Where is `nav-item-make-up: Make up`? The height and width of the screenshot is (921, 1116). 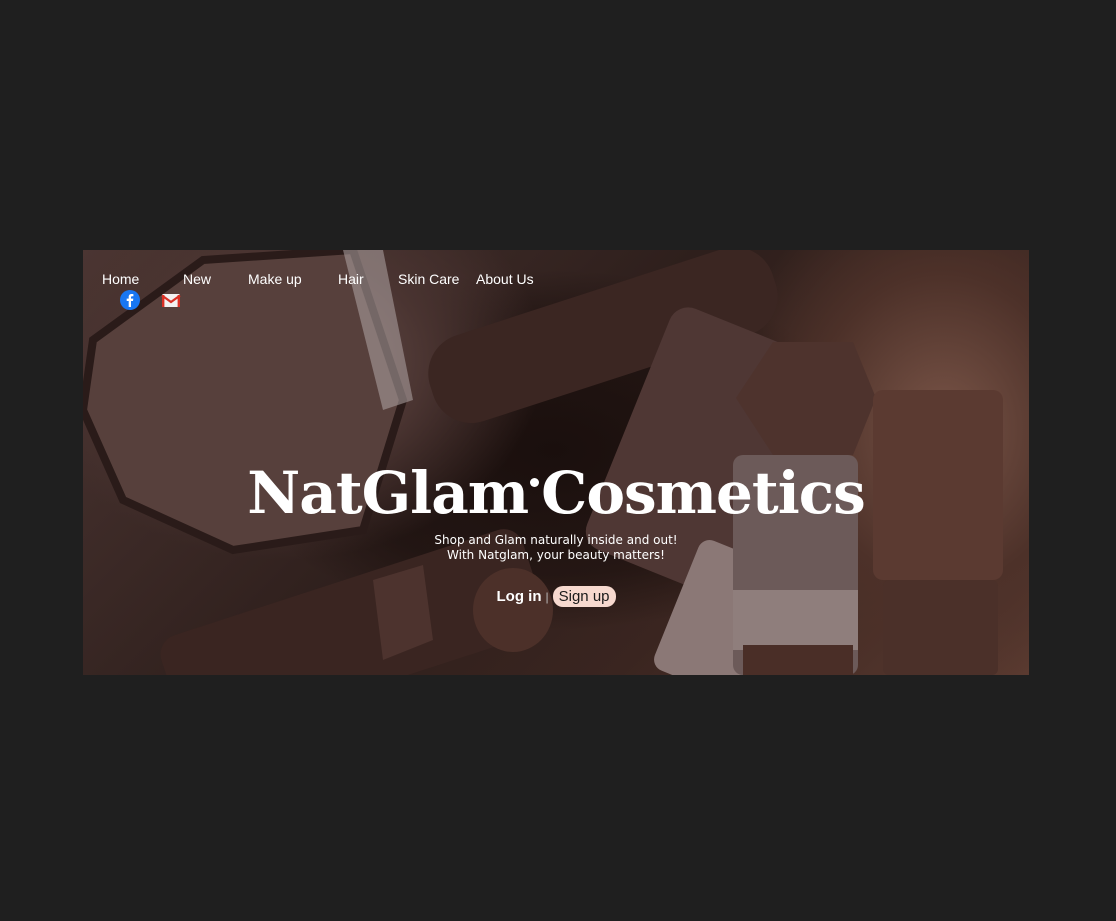
nav-item-make-up: Make up is located at coordinates (275, 279).